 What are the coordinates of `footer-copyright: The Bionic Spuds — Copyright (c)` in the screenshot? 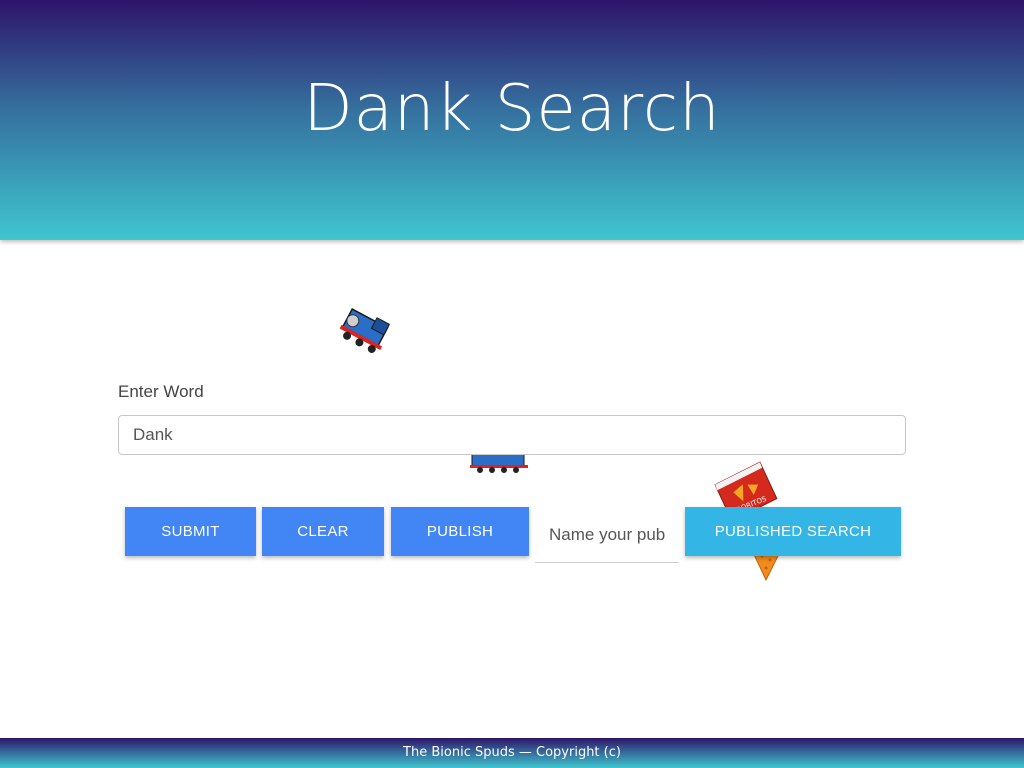 It's located at (512, 752).